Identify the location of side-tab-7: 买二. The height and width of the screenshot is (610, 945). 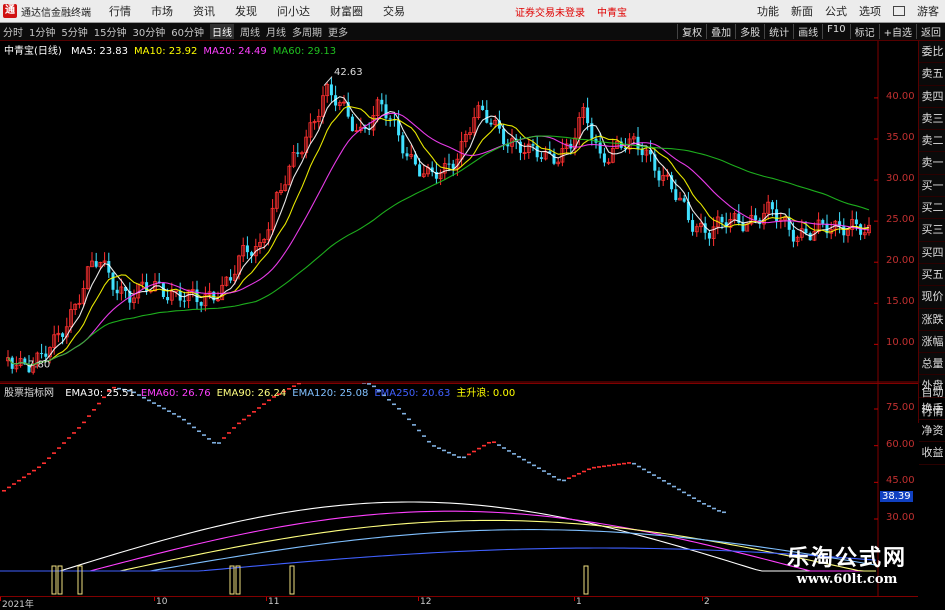
(932, 208).